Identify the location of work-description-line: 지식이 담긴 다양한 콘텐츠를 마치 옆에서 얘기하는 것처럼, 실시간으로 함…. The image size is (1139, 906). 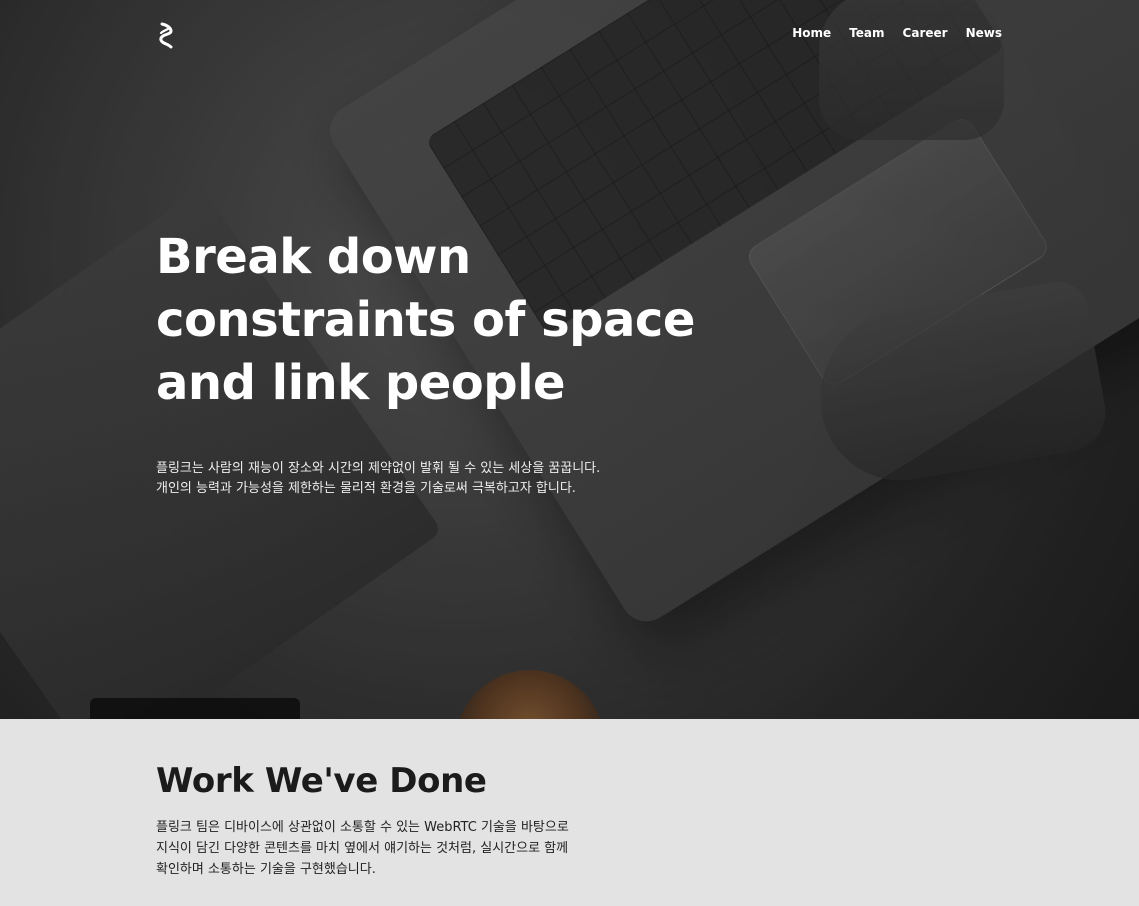
(362, 848).